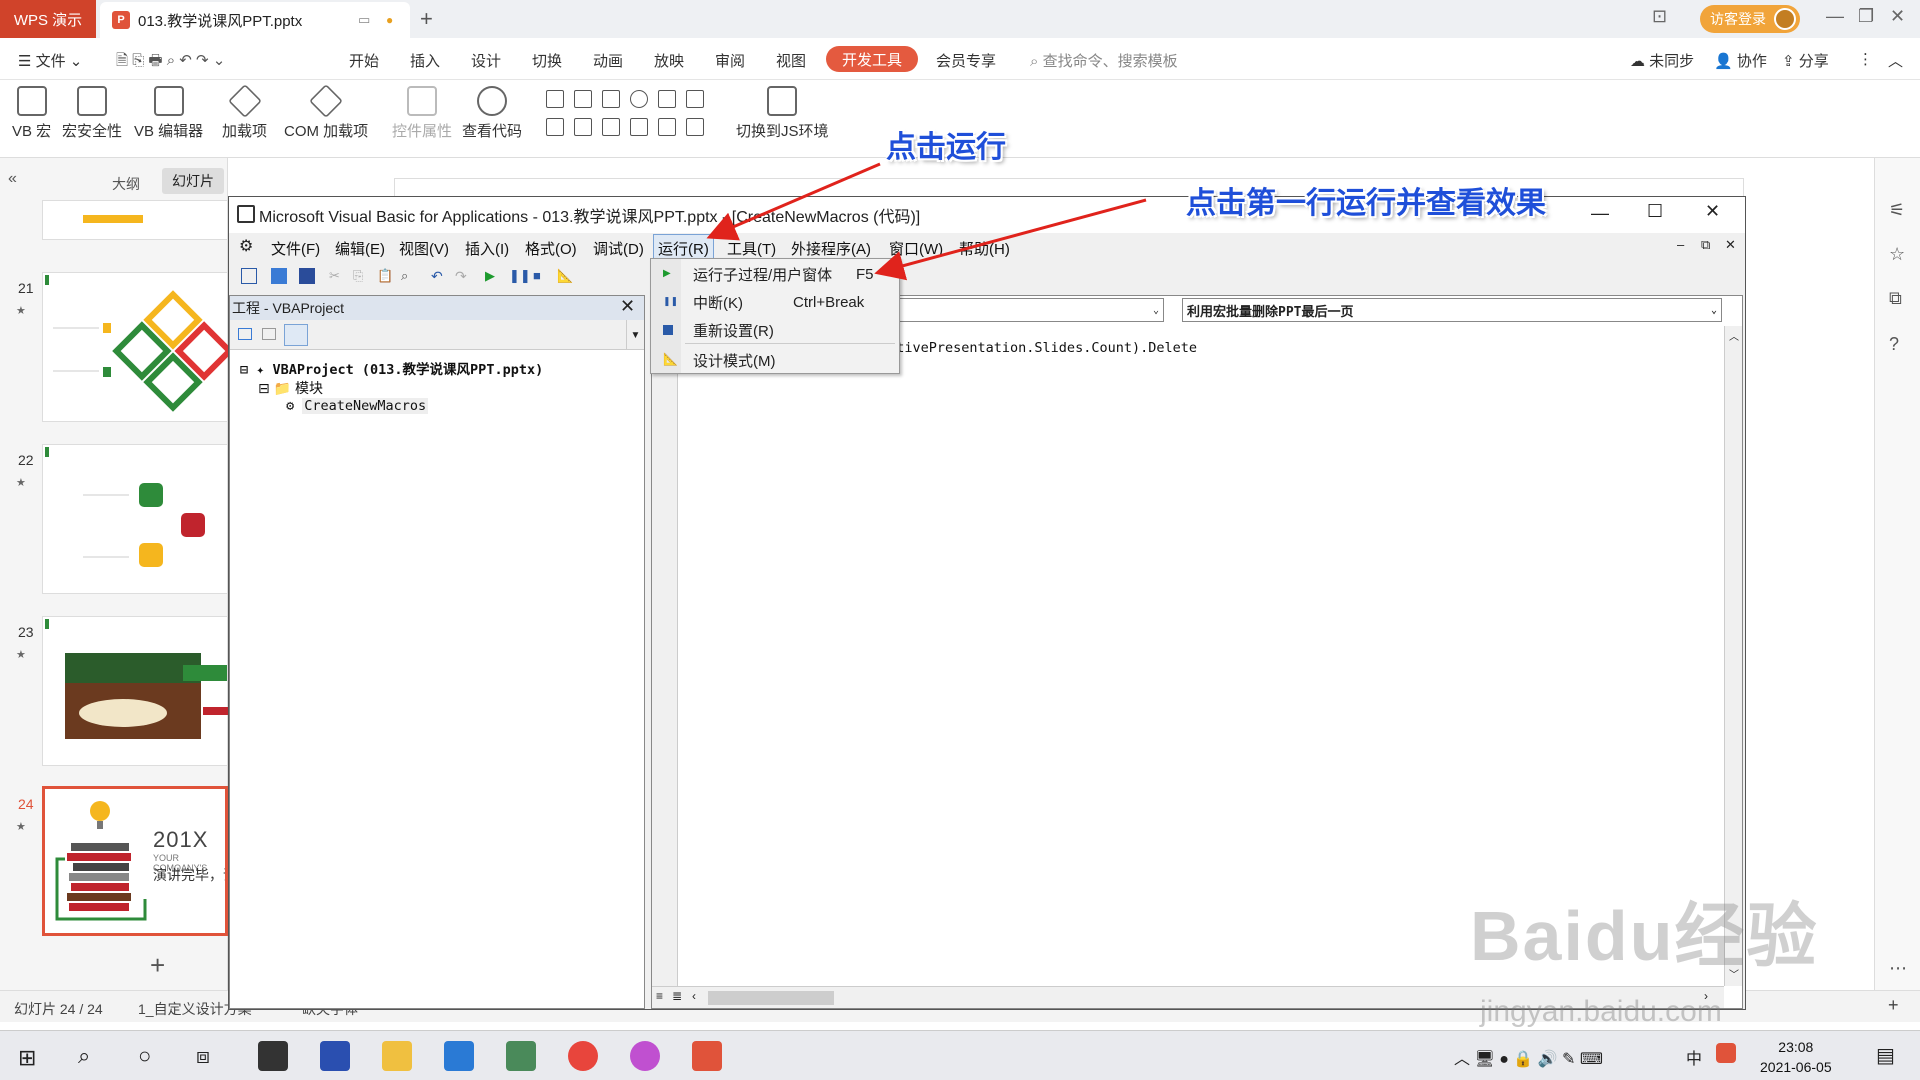  I want to click on radio-control-icon, so click(639, 99).